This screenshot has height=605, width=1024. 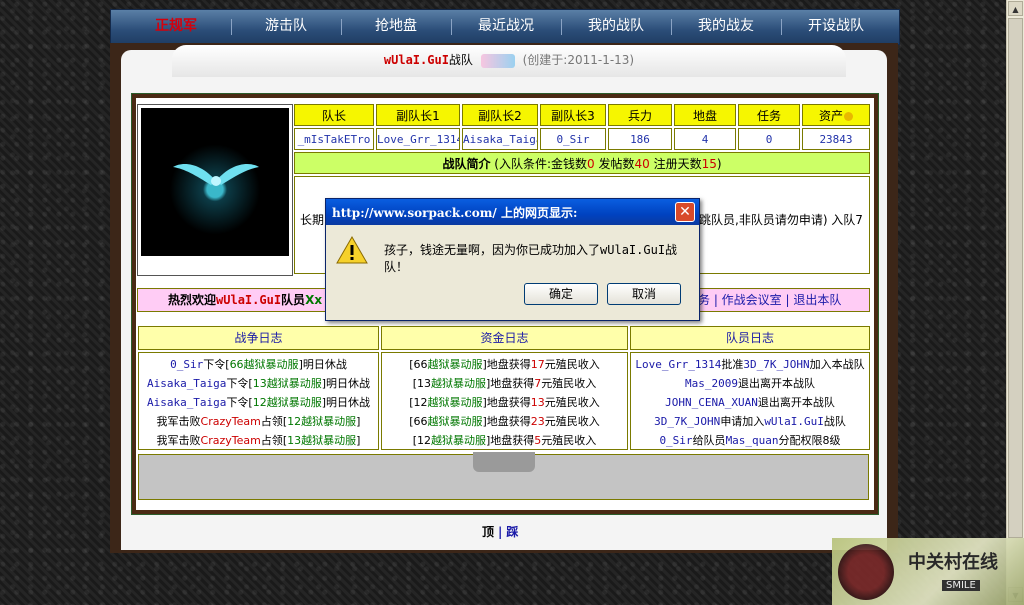 What do you see at coordinates (561, 294) in the screenshot?
I see `ok-button: 确定` at bounding box center [561, 294].